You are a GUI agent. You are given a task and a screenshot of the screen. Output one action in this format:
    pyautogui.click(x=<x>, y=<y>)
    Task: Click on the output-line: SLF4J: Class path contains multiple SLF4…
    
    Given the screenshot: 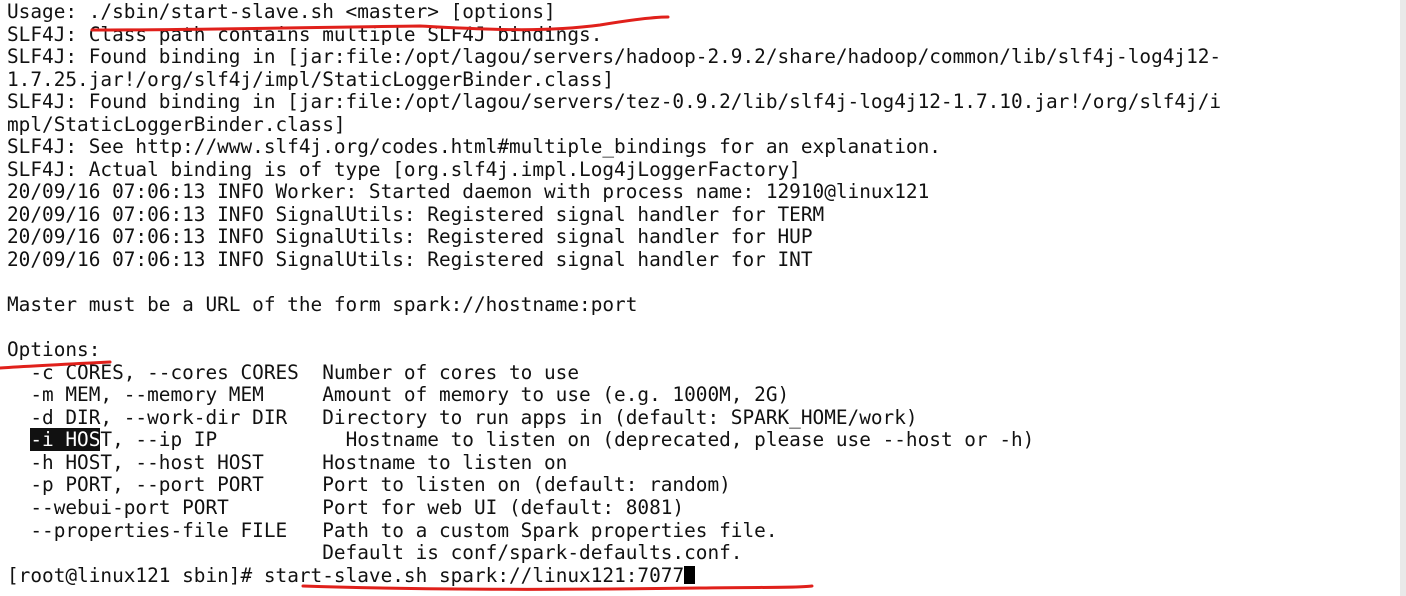 What is the action you would take?
    pyautogui.click(x=305, y=34)
    